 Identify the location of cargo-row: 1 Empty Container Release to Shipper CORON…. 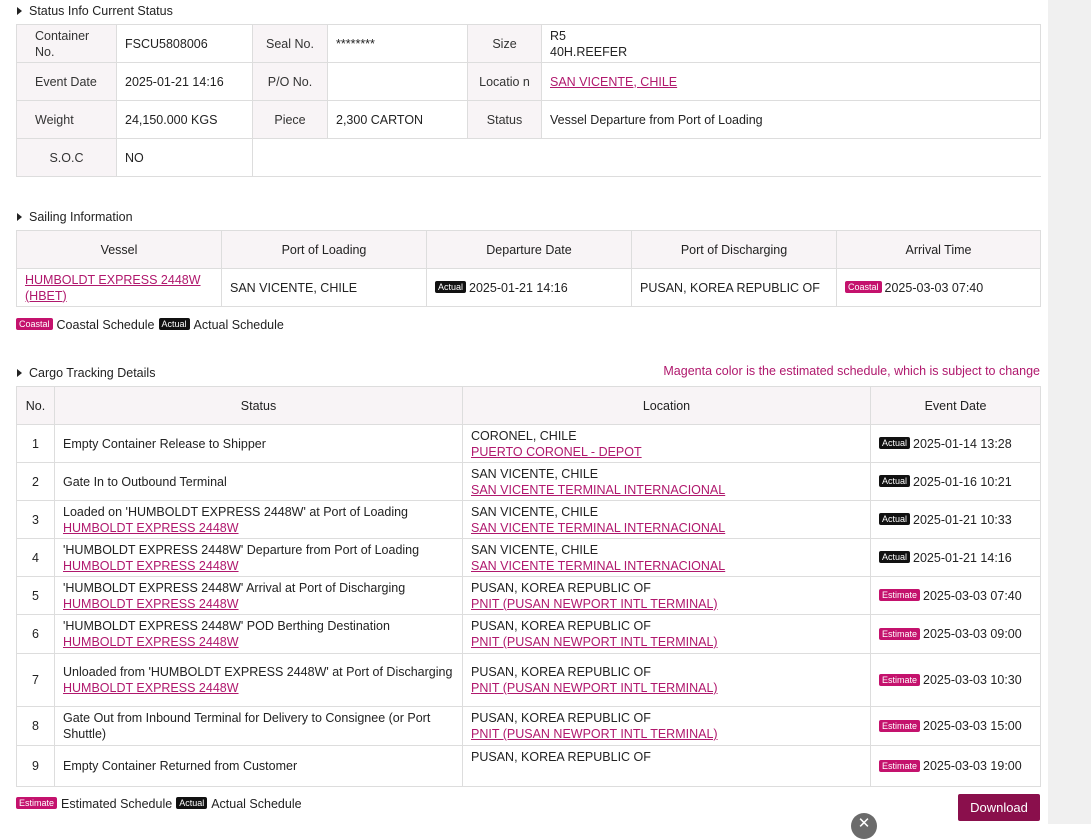
(528, 443).